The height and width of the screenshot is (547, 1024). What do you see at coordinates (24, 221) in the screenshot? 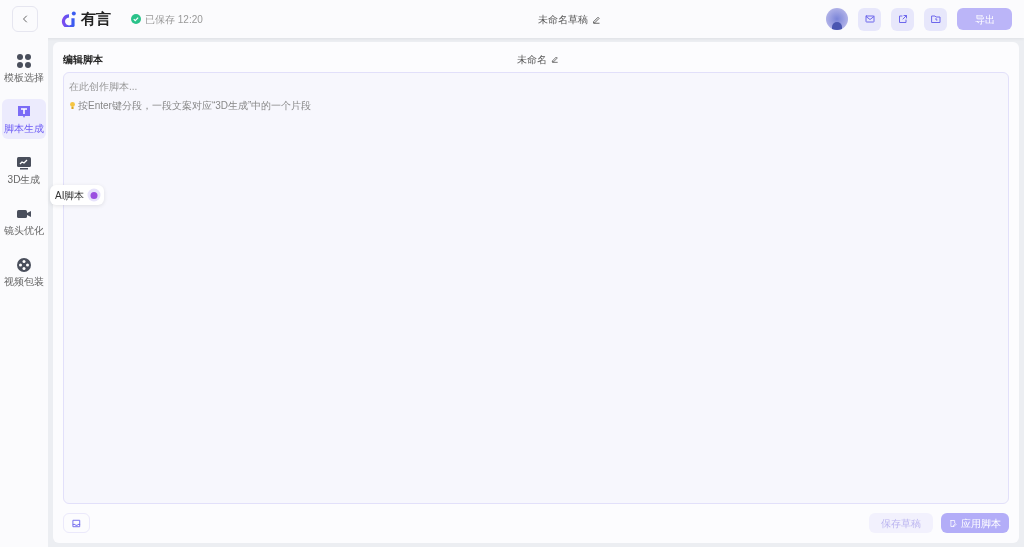
I see `sidebar-item: 镜头优化` at bounding box center [24, 221].